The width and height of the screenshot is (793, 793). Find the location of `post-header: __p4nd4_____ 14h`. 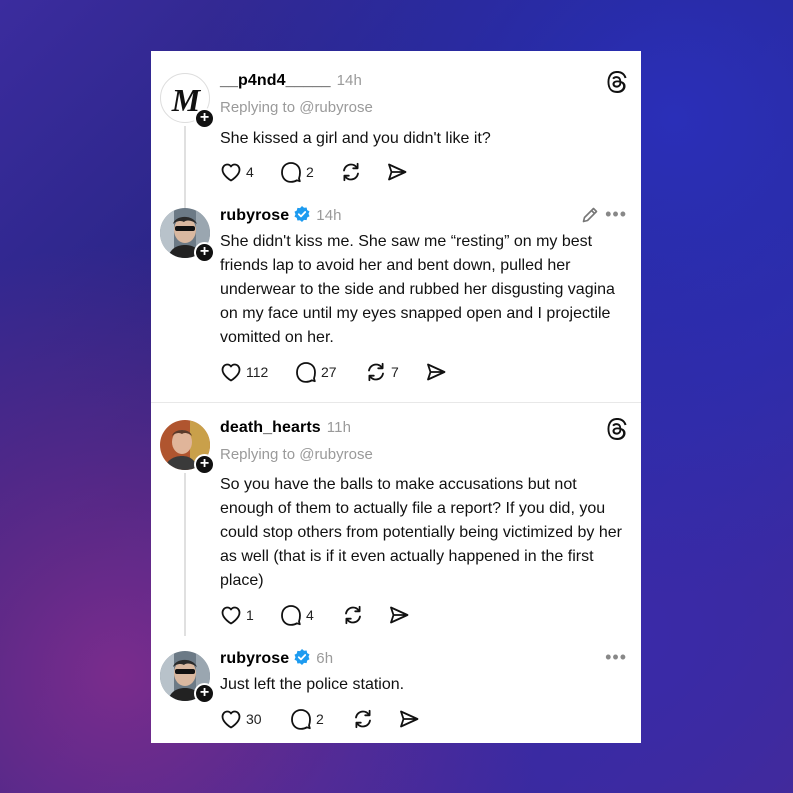

post-header: __p4nd4_____ 14h is located at coordinates (291, 81).